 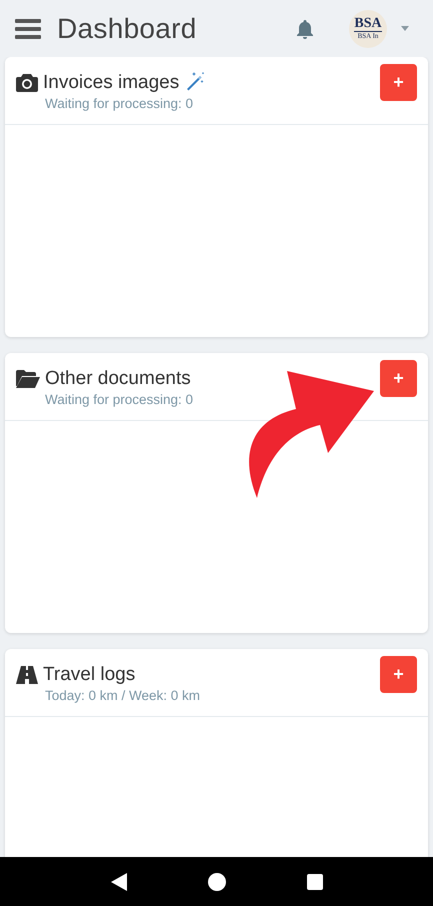 I want to click on card-title: Other documents, so click(x=118, y=379).